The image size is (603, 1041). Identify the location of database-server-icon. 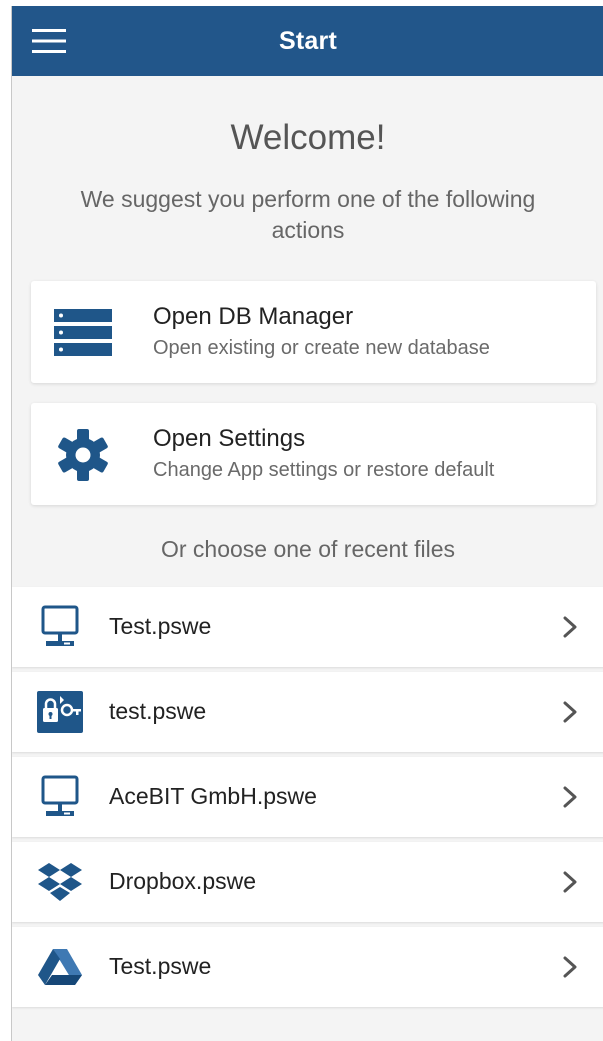
(83, 333).